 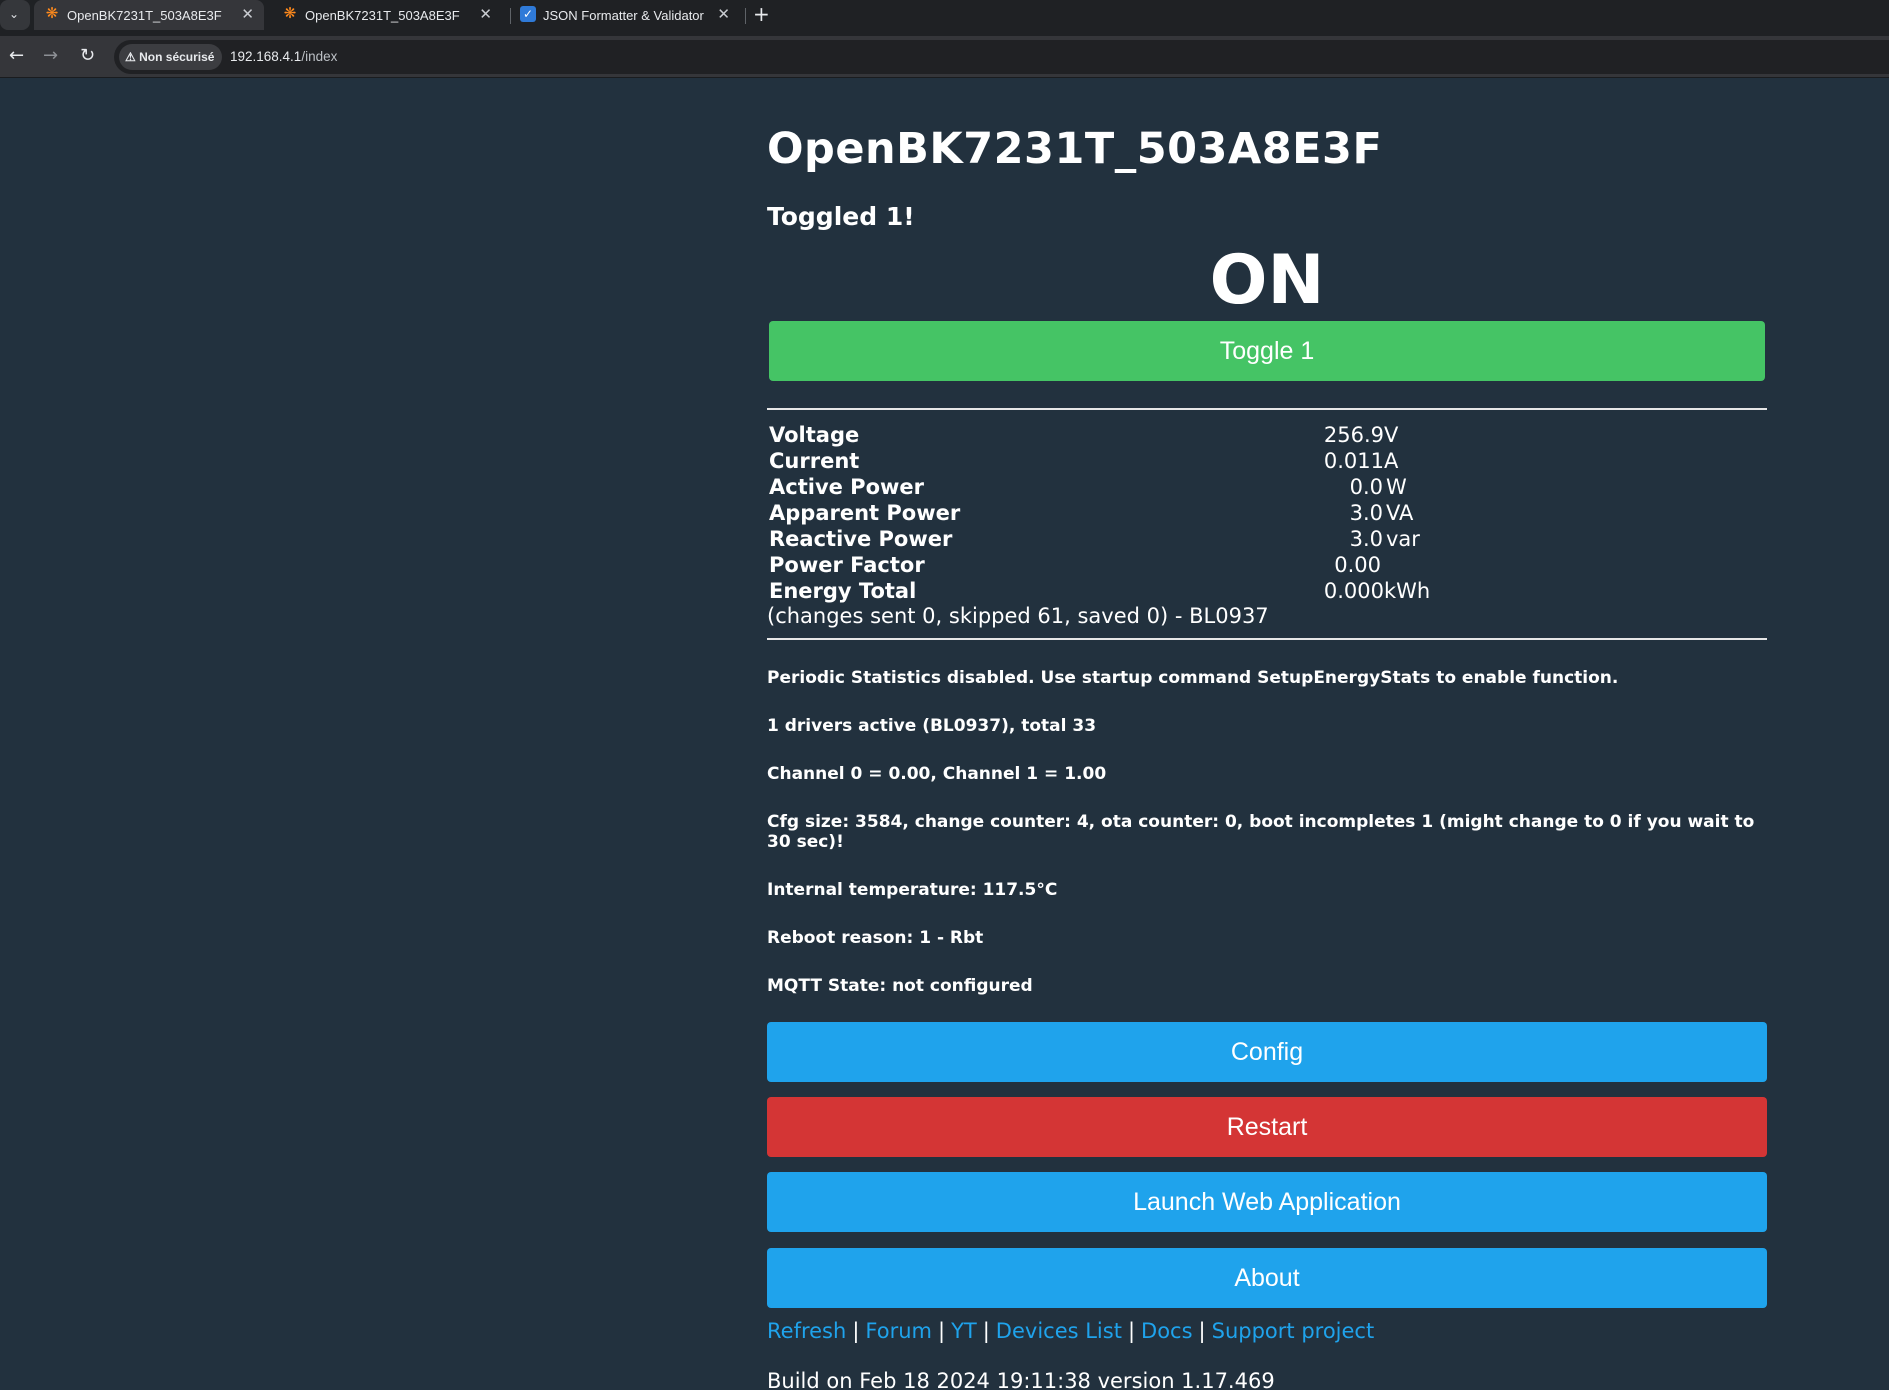 I want to click on info-temperature: Internal temperature: 117.5°C, so click(x=912, y=890).